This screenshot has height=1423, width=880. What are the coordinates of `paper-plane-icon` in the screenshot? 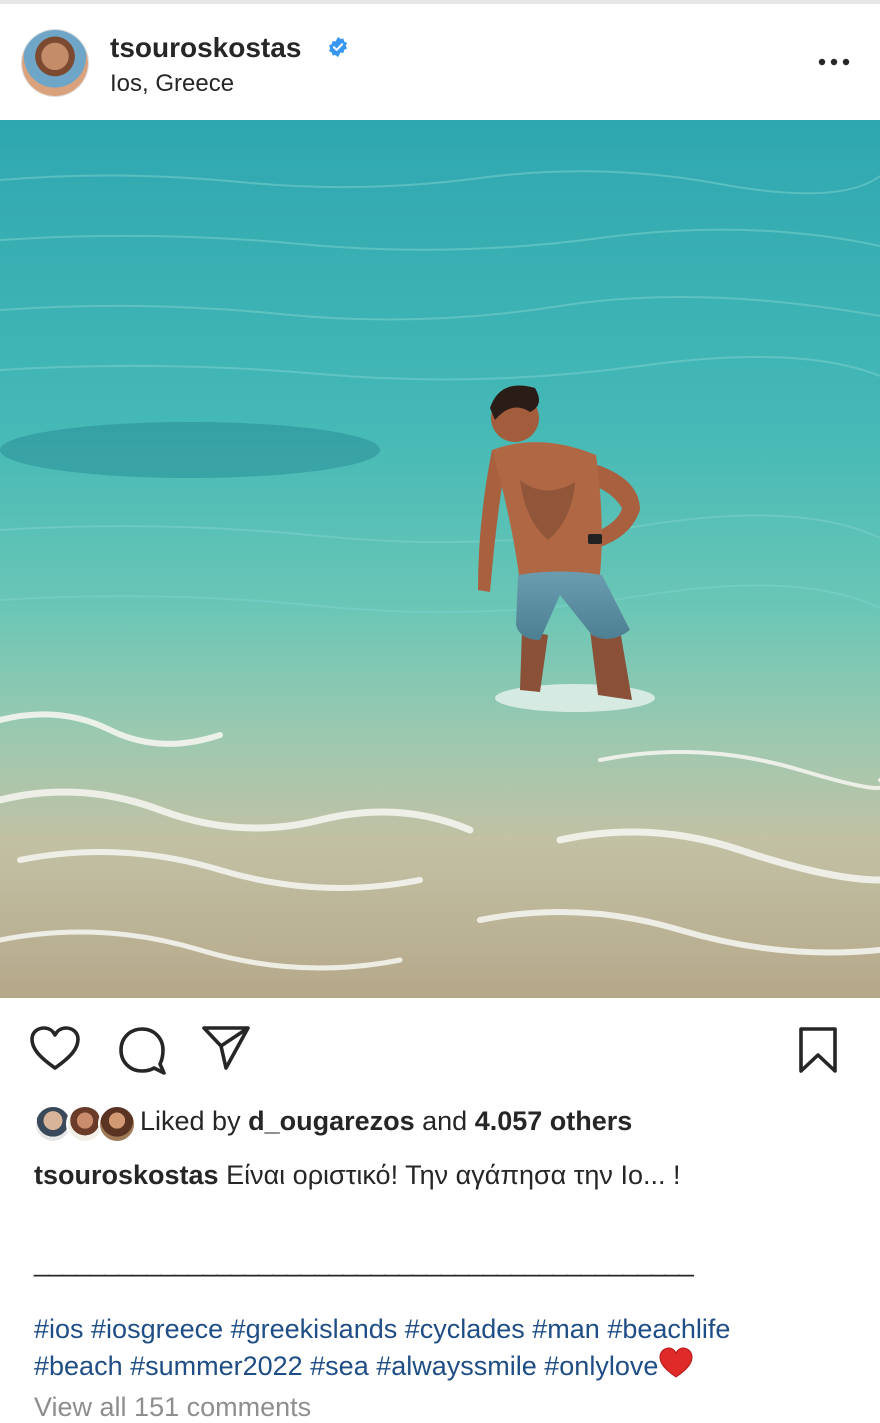 It's located at (226, 1048).